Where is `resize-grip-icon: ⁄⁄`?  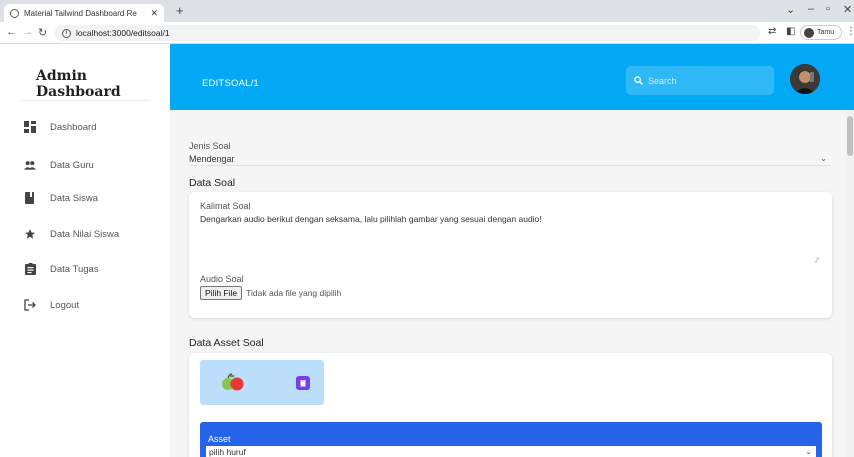
resize-grip-icon: ⁄⁄ is located at coordinates (817, 260).